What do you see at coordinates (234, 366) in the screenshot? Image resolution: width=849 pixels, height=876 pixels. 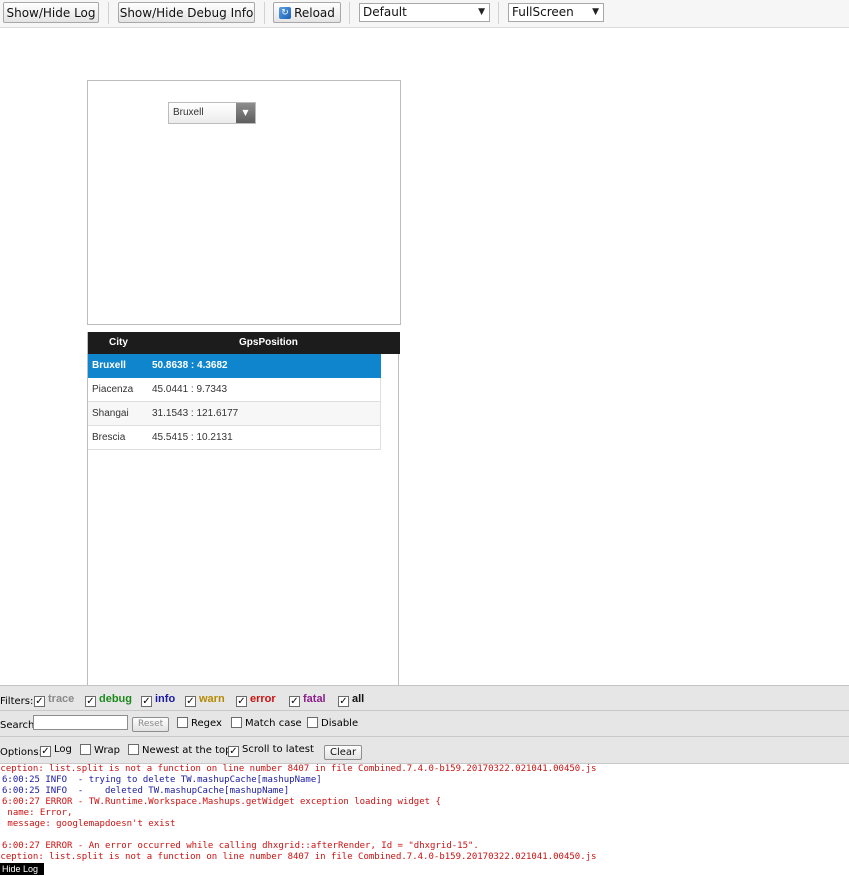 I see `table-row: Bruxell 50.8638 : 4.3682` at bounding box center [234, 366].